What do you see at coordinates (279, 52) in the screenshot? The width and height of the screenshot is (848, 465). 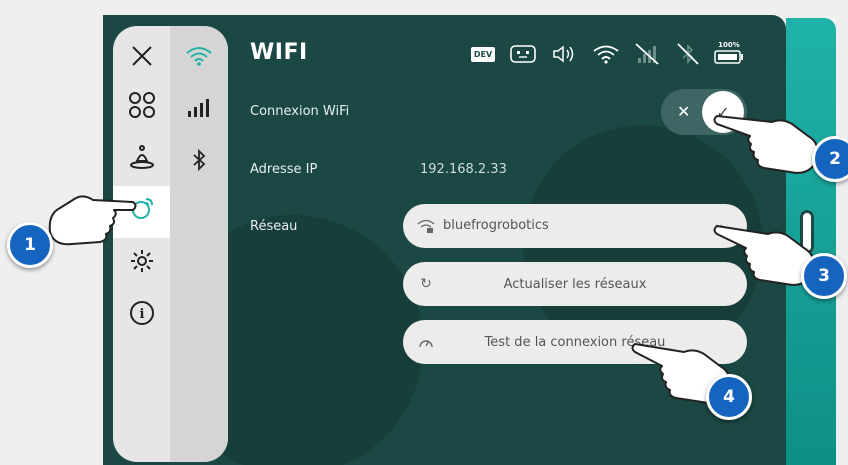 I see `page-title: WIFI` at bounding box center [279, 52].